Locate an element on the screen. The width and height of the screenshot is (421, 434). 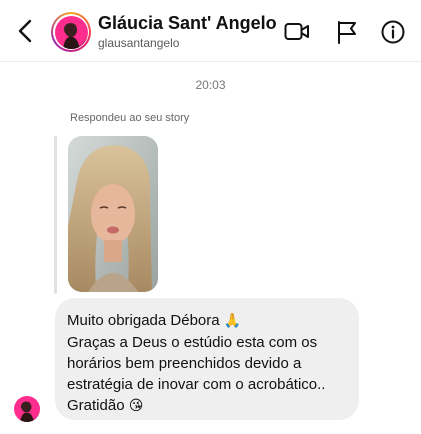
message-timestamp: 20:03 is located at coordinates (210, 85).